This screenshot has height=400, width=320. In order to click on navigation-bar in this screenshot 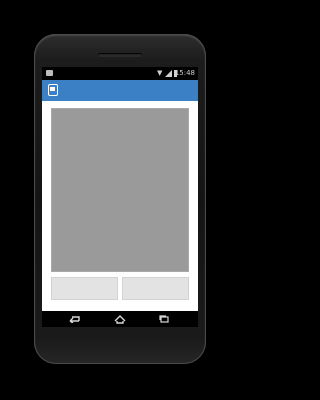, I will do `click(120, 319)`.